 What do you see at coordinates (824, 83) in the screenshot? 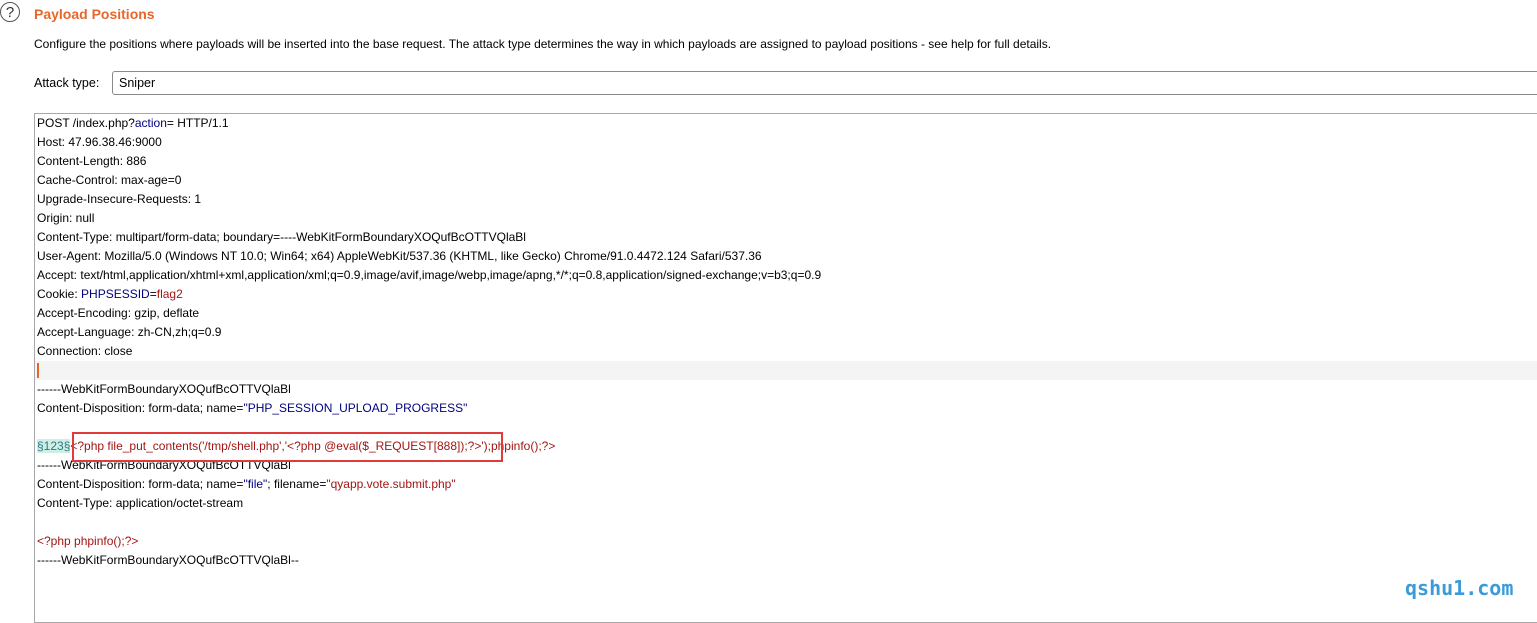
I see `attack-type-select: Sniper` at bounding box center [824, 83].